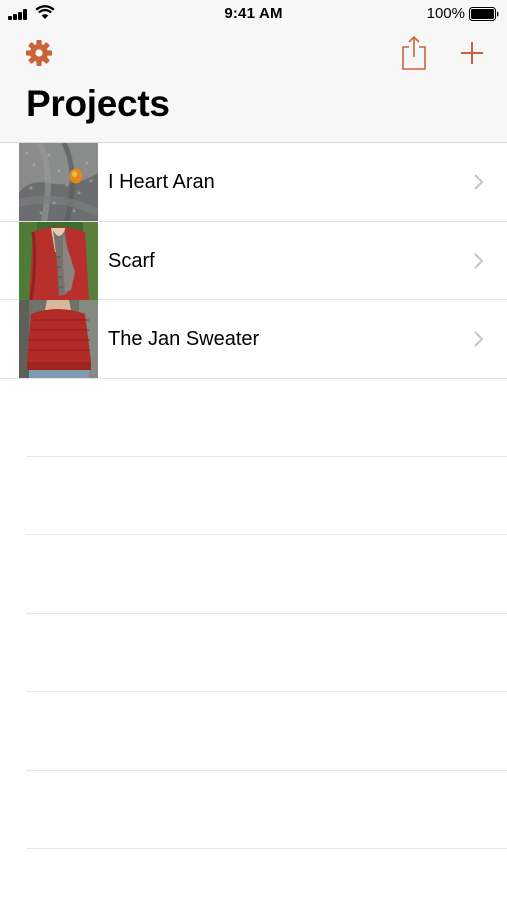 The height and width of the screenshot is (900, 507). I want to click on gear-icon, so click(39, 53).